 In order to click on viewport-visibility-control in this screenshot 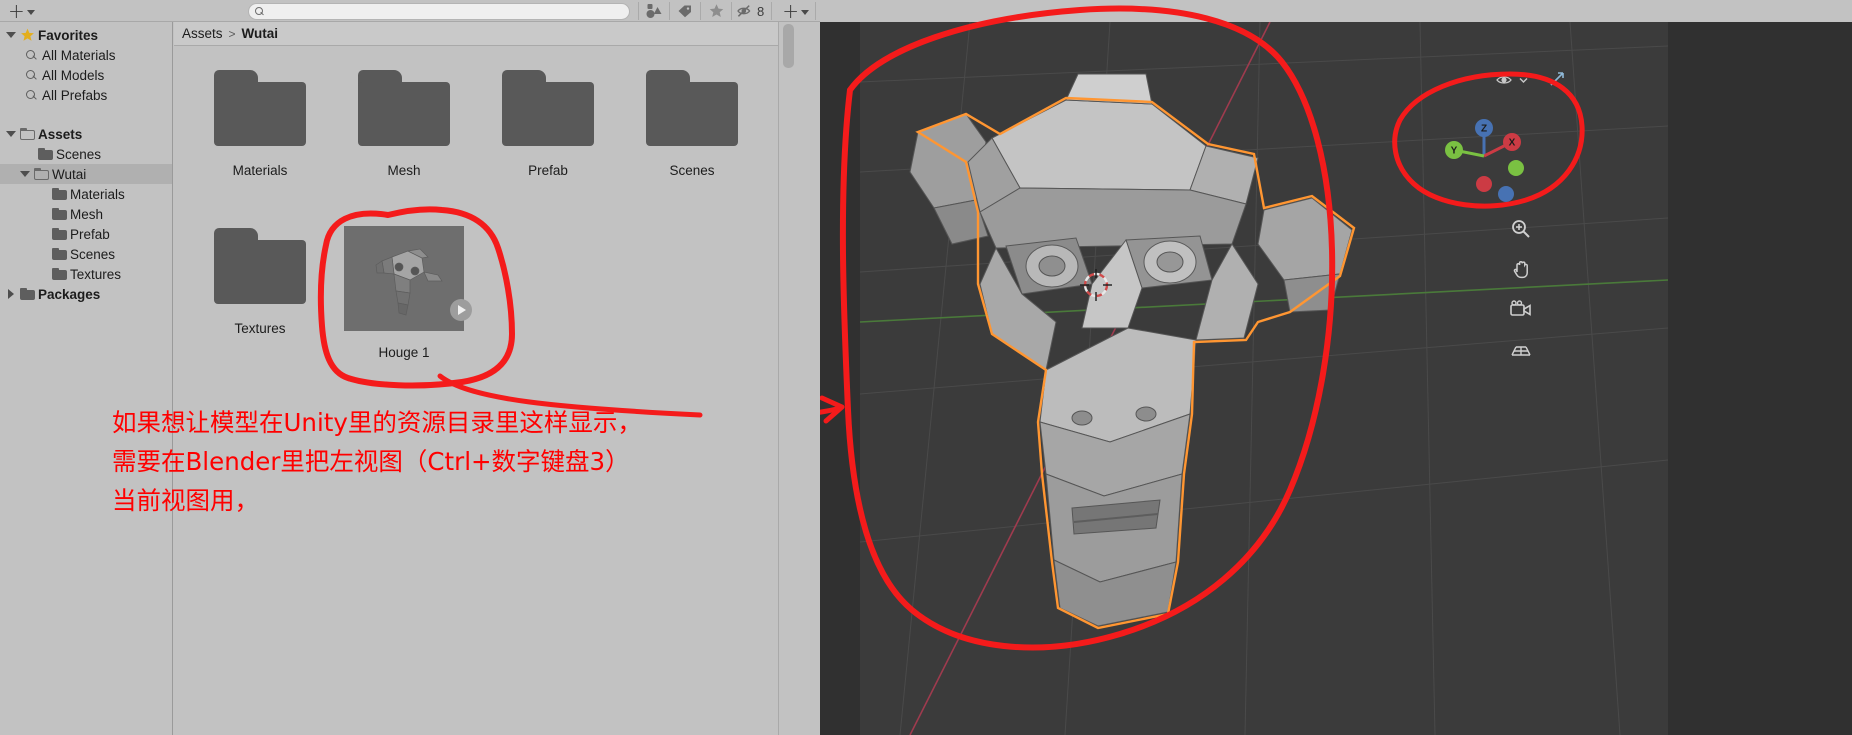, I will do `click(1512, 80)`.